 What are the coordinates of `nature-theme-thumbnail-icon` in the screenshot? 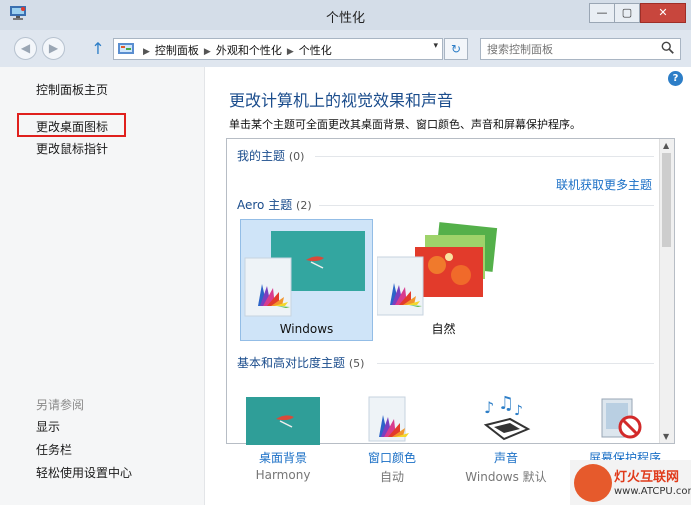 It's located at (437, 269).